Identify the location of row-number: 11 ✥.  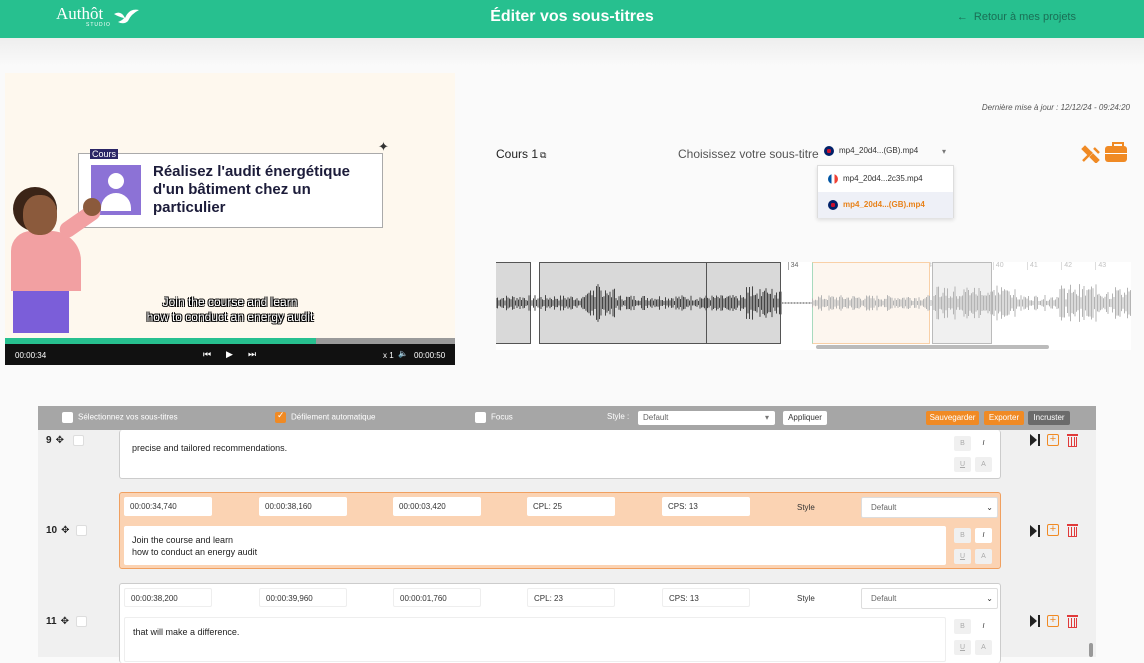
(57, 621).